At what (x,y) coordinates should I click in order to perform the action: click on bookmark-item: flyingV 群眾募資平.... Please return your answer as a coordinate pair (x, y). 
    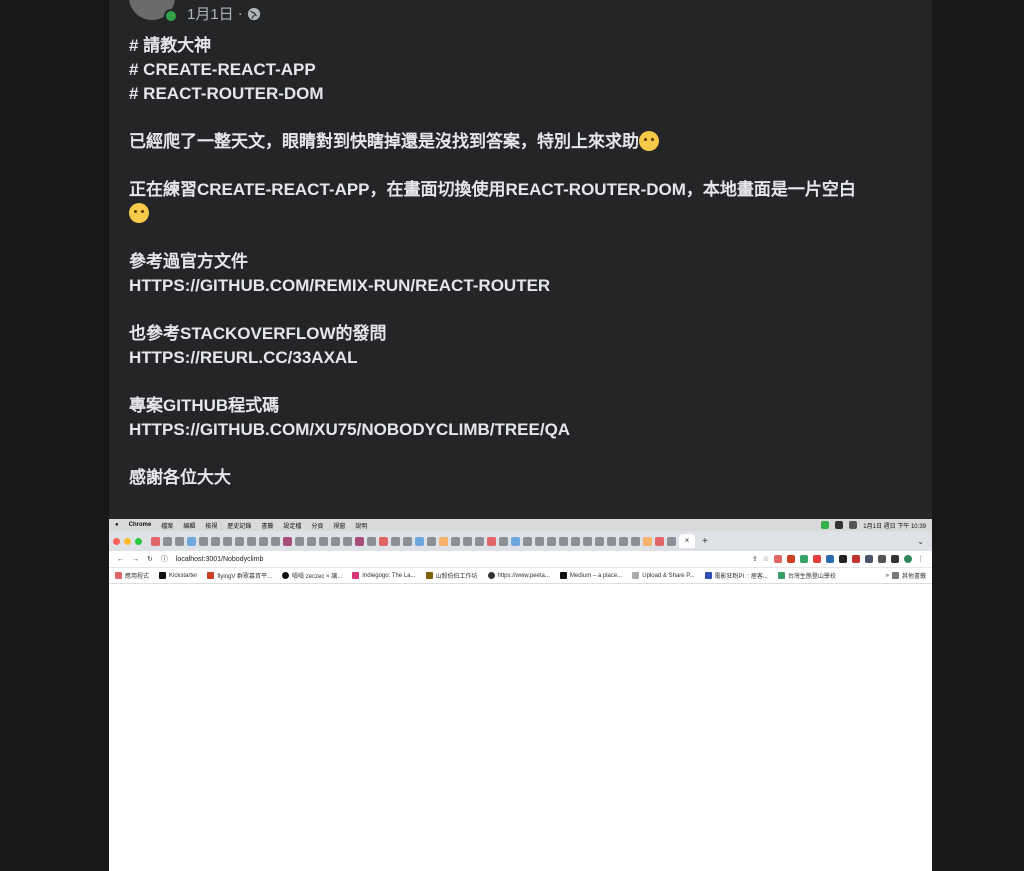
    Looking at the image, I should click on (239, 575).